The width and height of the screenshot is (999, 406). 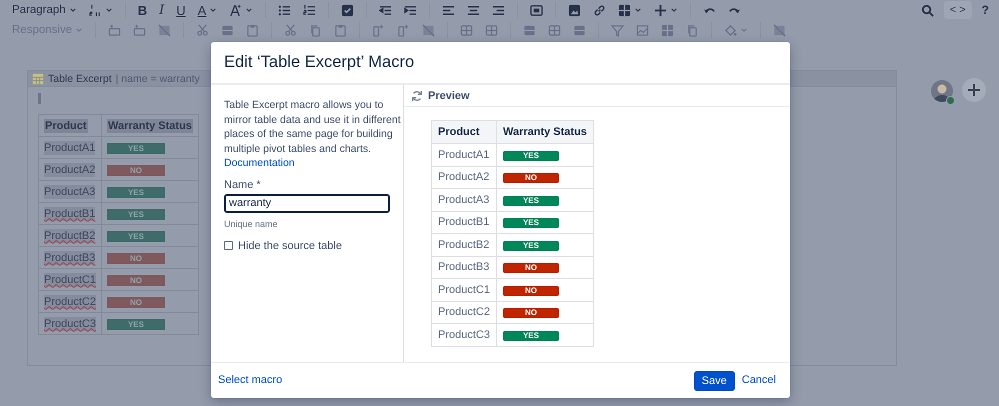 What do you see at coordinates (290, 246) in the screenshot?
I see `checkbox-label: Hide the source table` at bounding box center [290, 246].